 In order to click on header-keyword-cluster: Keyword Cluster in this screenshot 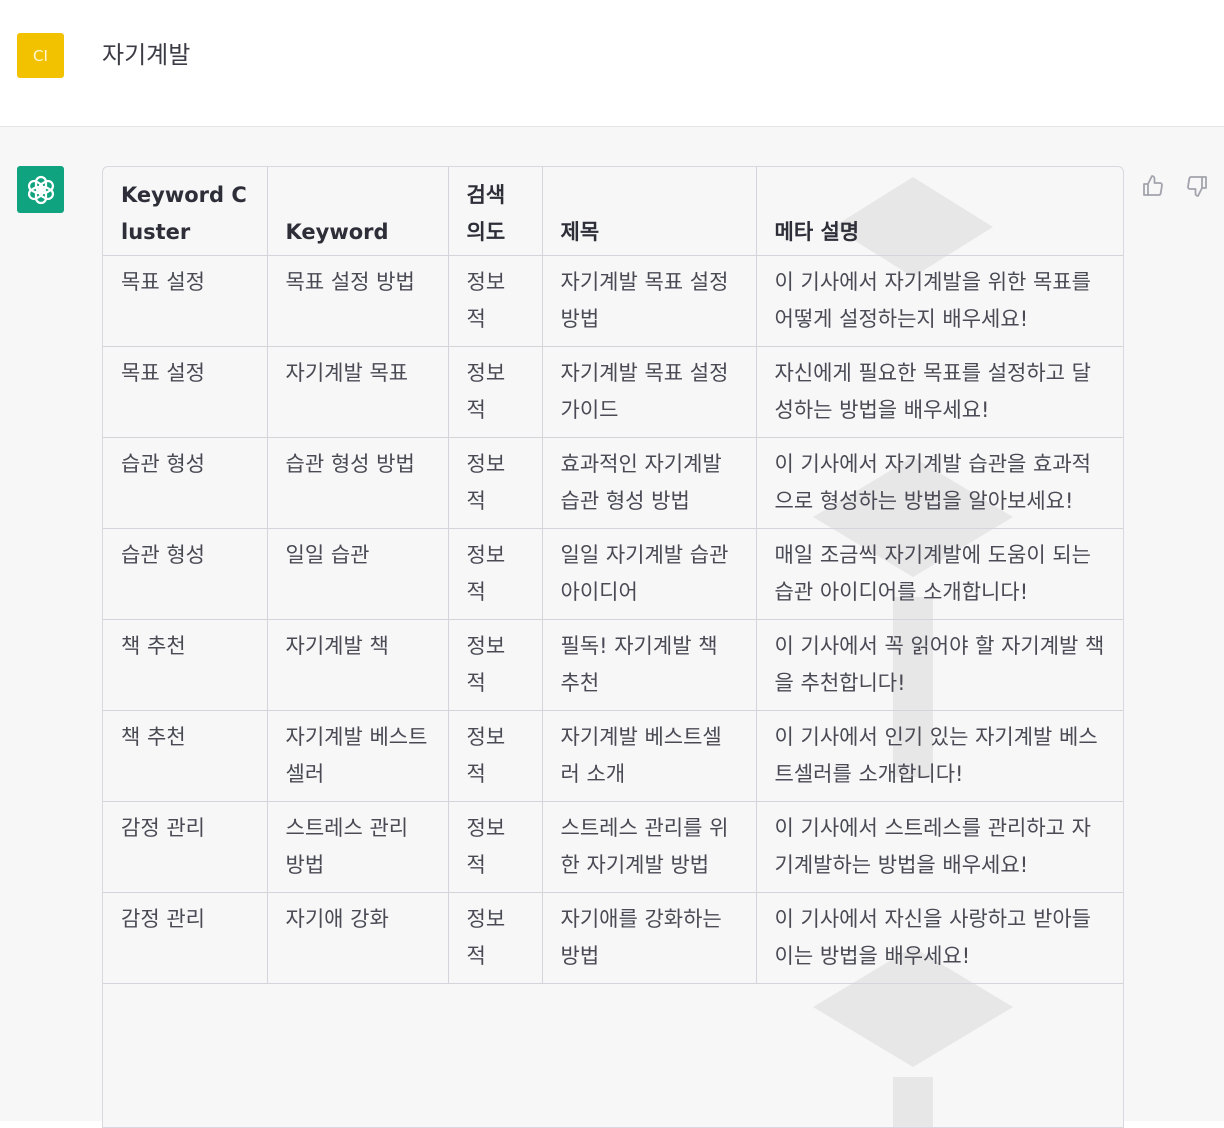, I will do `click(185, 211)`.